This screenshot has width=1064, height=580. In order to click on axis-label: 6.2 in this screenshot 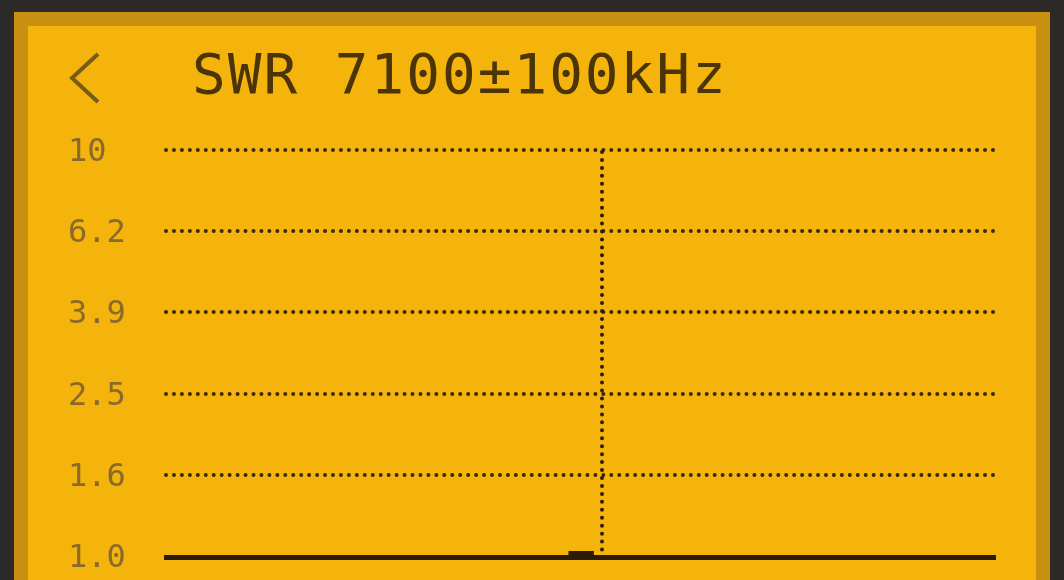, I will do `click(97, 231)`.